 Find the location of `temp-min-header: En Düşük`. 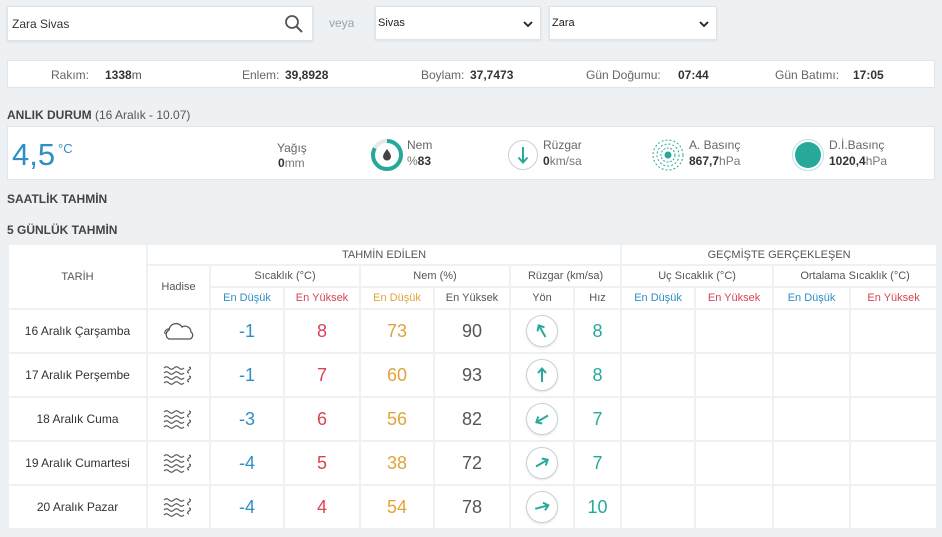

temp-min-header: En Düşük is located at coordinates (247, 298).